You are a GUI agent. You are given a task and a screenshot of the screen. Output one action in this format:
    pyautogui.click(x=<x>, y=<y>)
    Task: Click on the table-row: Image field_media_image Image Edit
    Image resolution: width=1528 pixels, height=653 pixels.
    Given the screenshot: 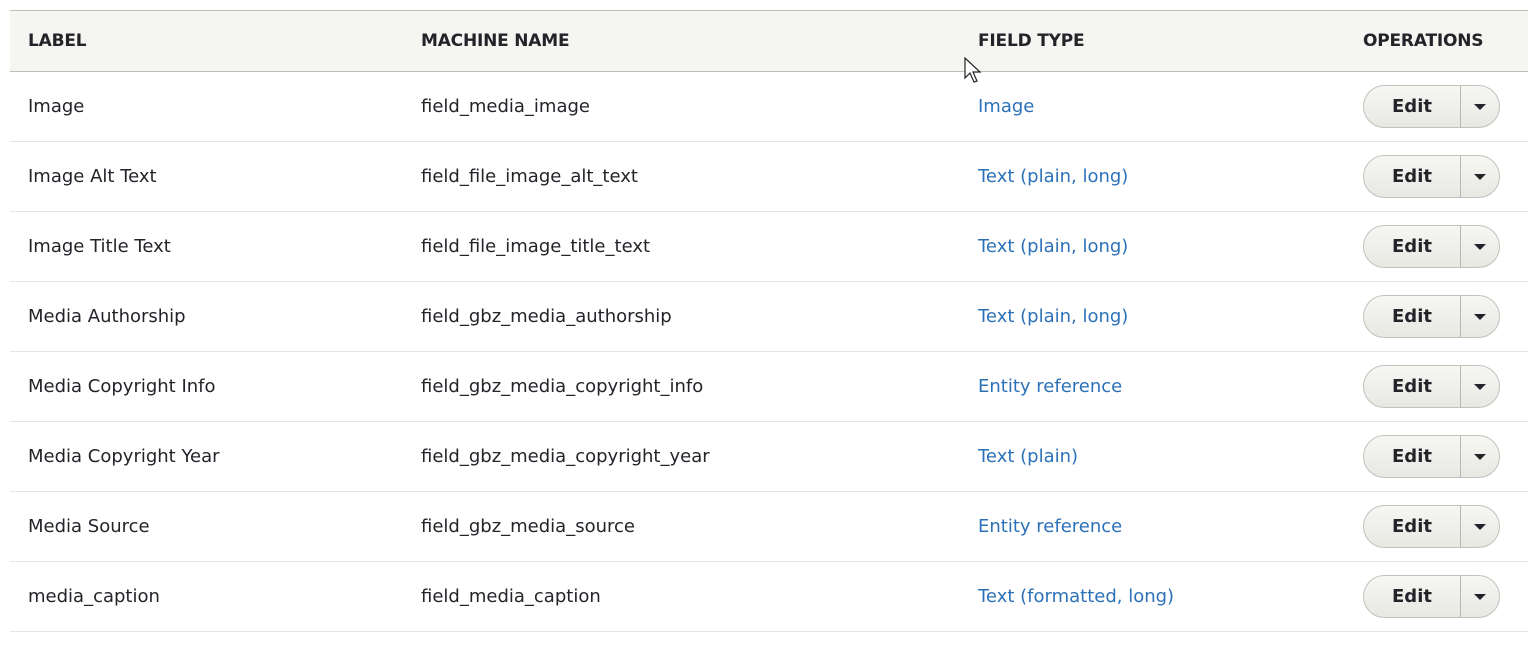 What is the action you would take?
    pyautogui.click(x=769, y=107)
    